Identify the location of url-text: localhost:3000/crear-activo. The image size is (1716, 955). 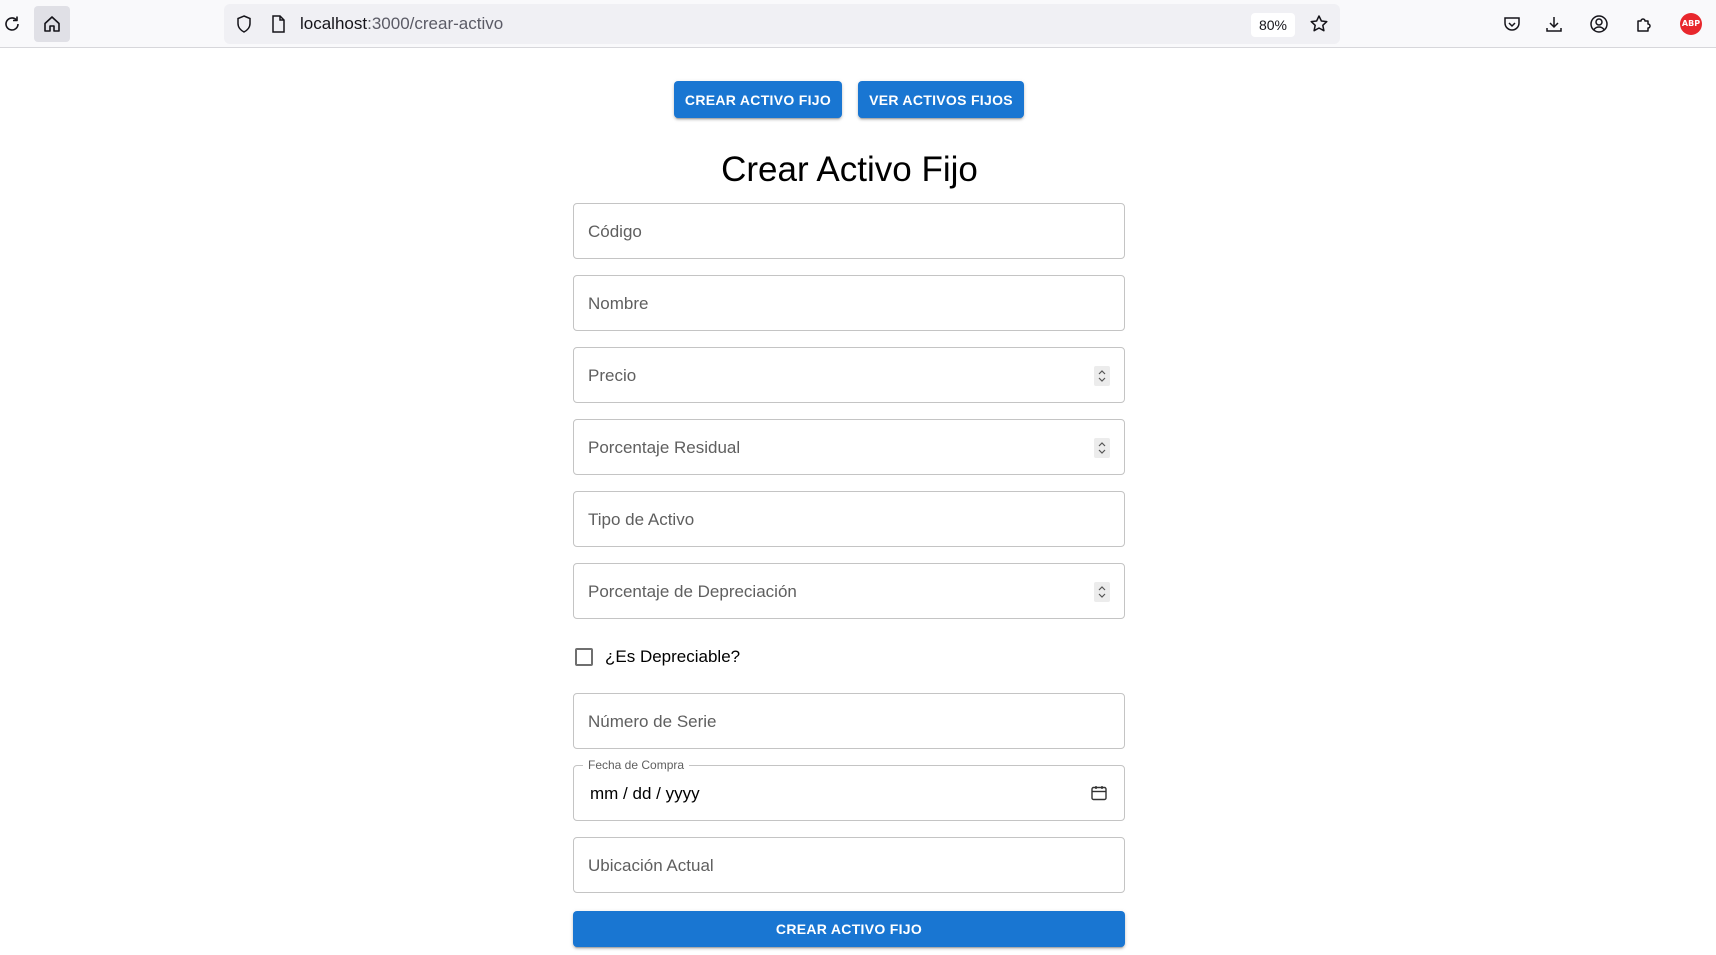
(401, 24).